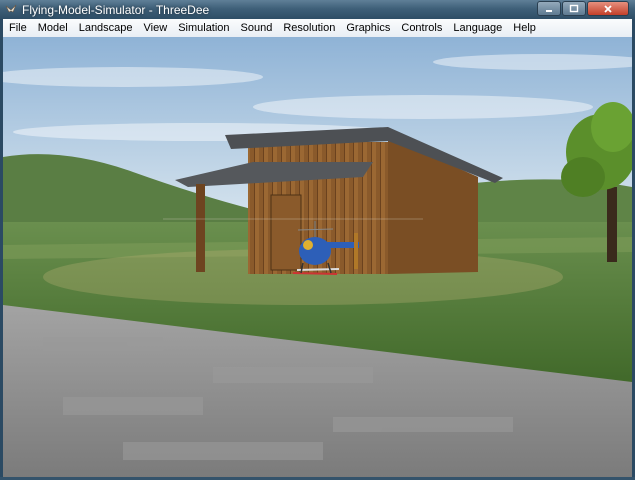  I want to click on menu-help: Help, so click(524, 28).